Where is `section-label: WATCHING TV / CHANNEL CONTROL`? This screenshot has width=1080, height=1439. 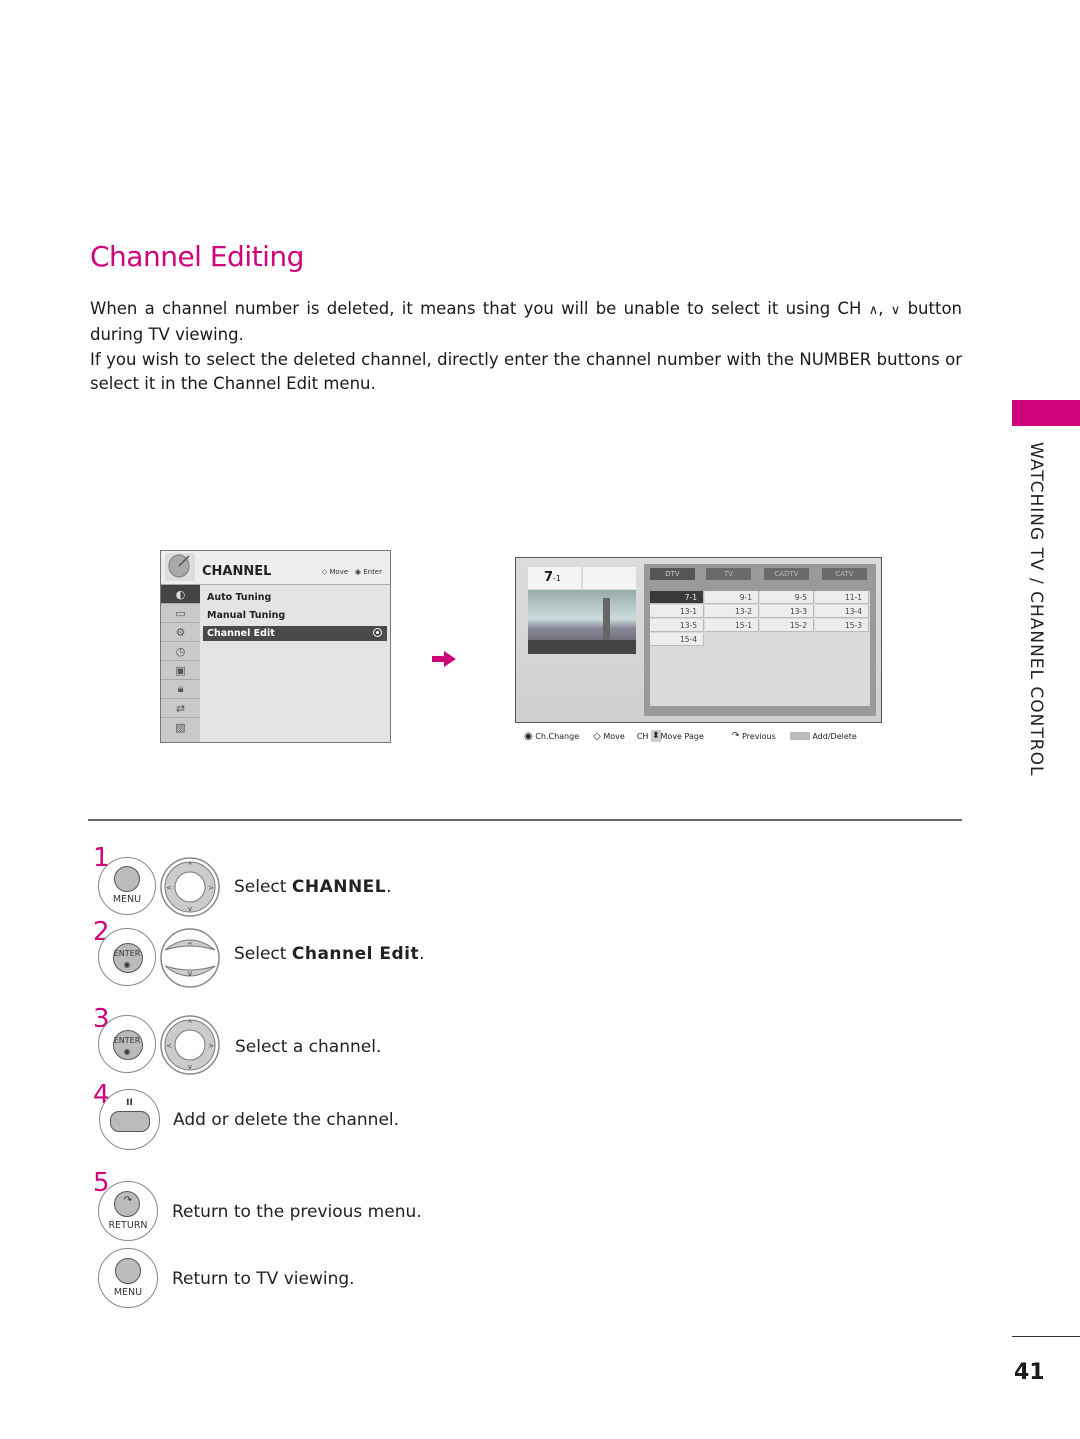
section-label: WATCHING TV / CHANNEL CONTROL is located at coordinates (1036, 609).